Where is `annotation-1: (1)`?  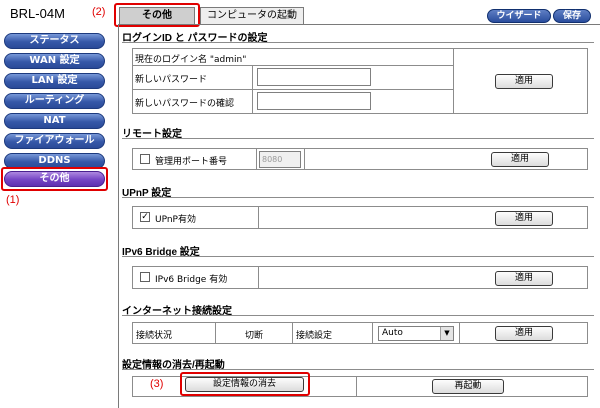 annotation-1: (1) is located at coordinates (13, 200).